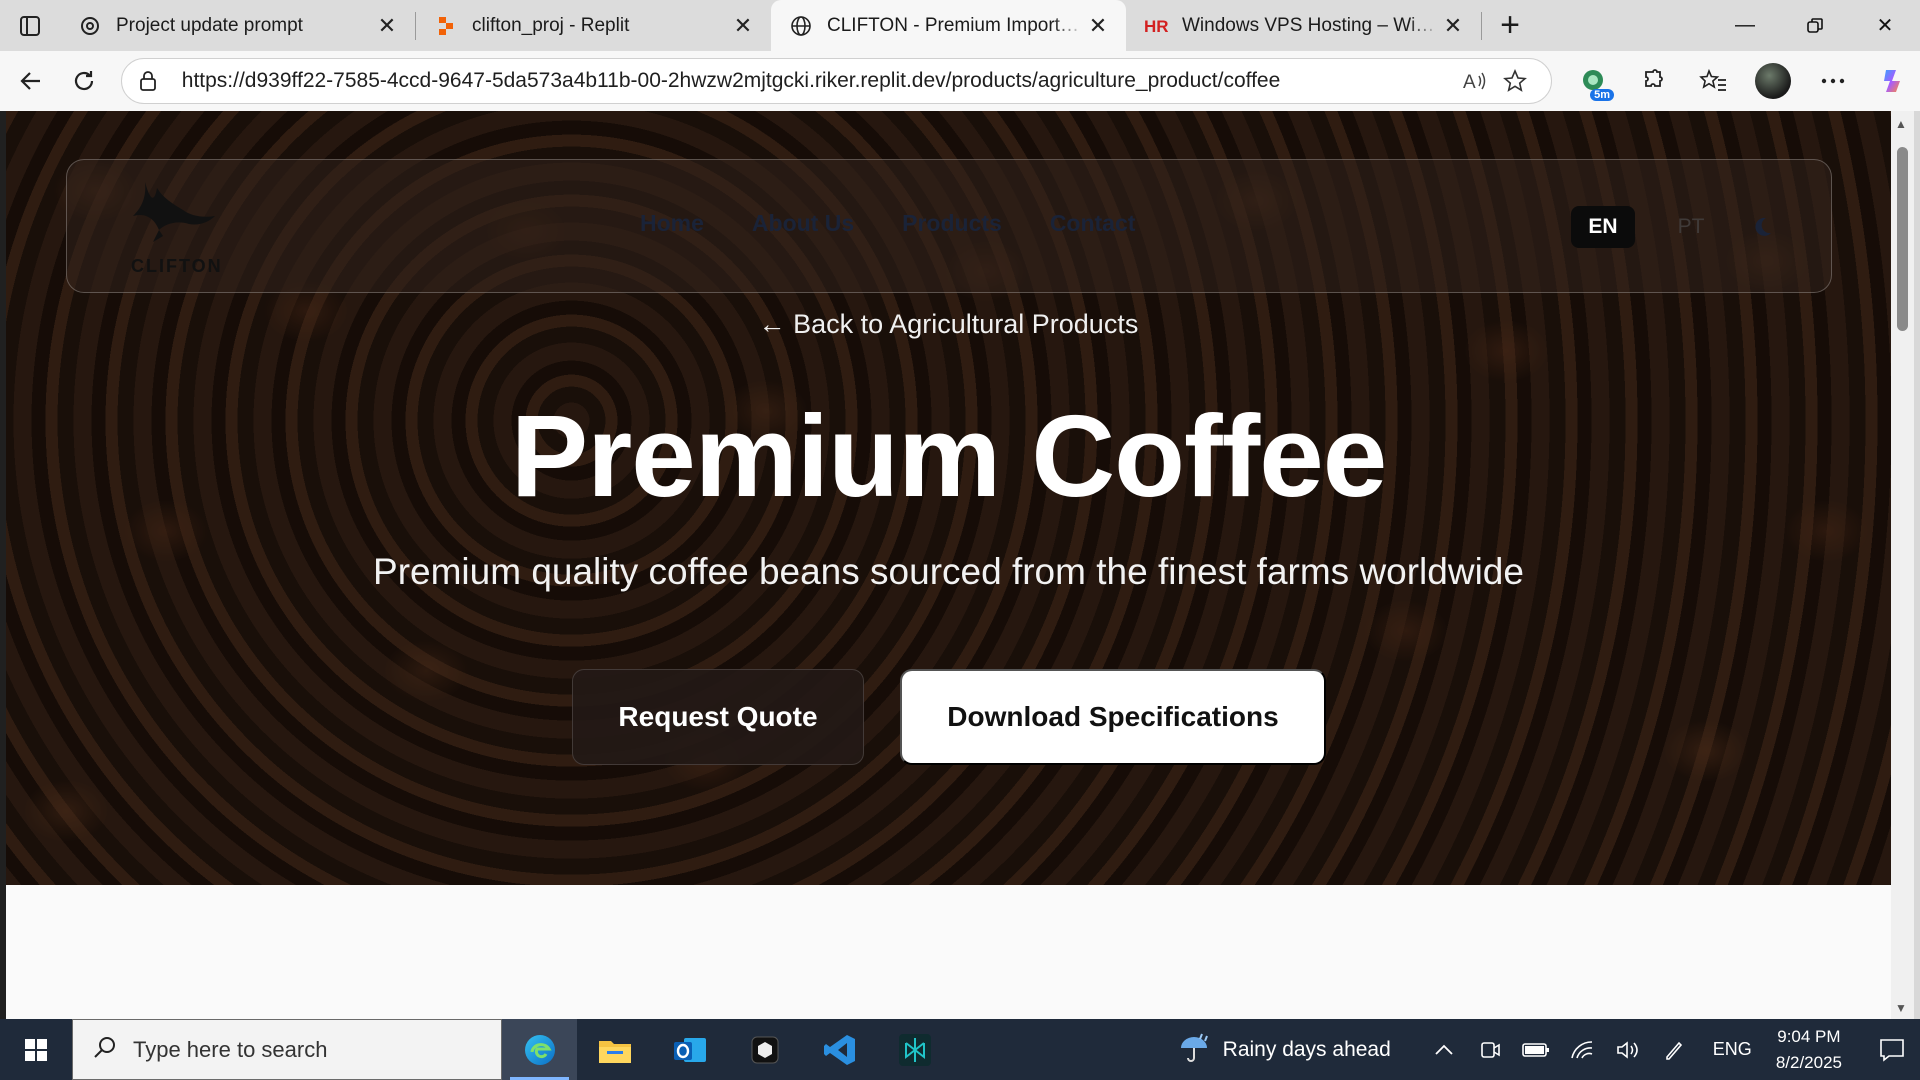 The height and width of the screenshot is (1080, 1920). Describe the element at coordinates (1536, 1049) in the screenshot. I see `battery-icon` at that location.